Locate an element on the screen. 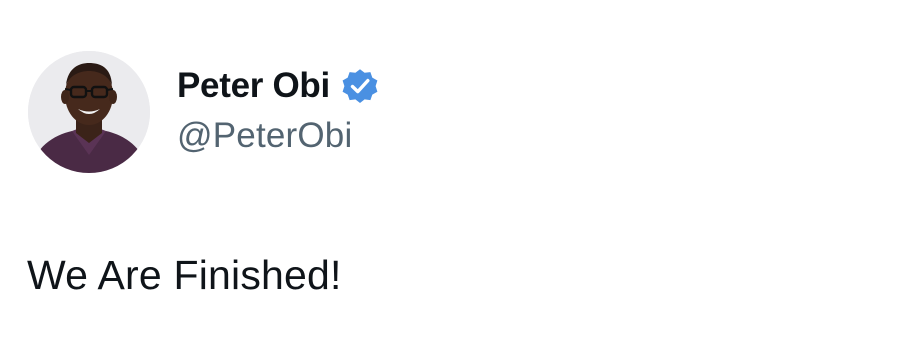 Image resolution: width=914 pixels, height=352 pixels. tweet-text: We Are Finished! is located at coordinates (184, 275).